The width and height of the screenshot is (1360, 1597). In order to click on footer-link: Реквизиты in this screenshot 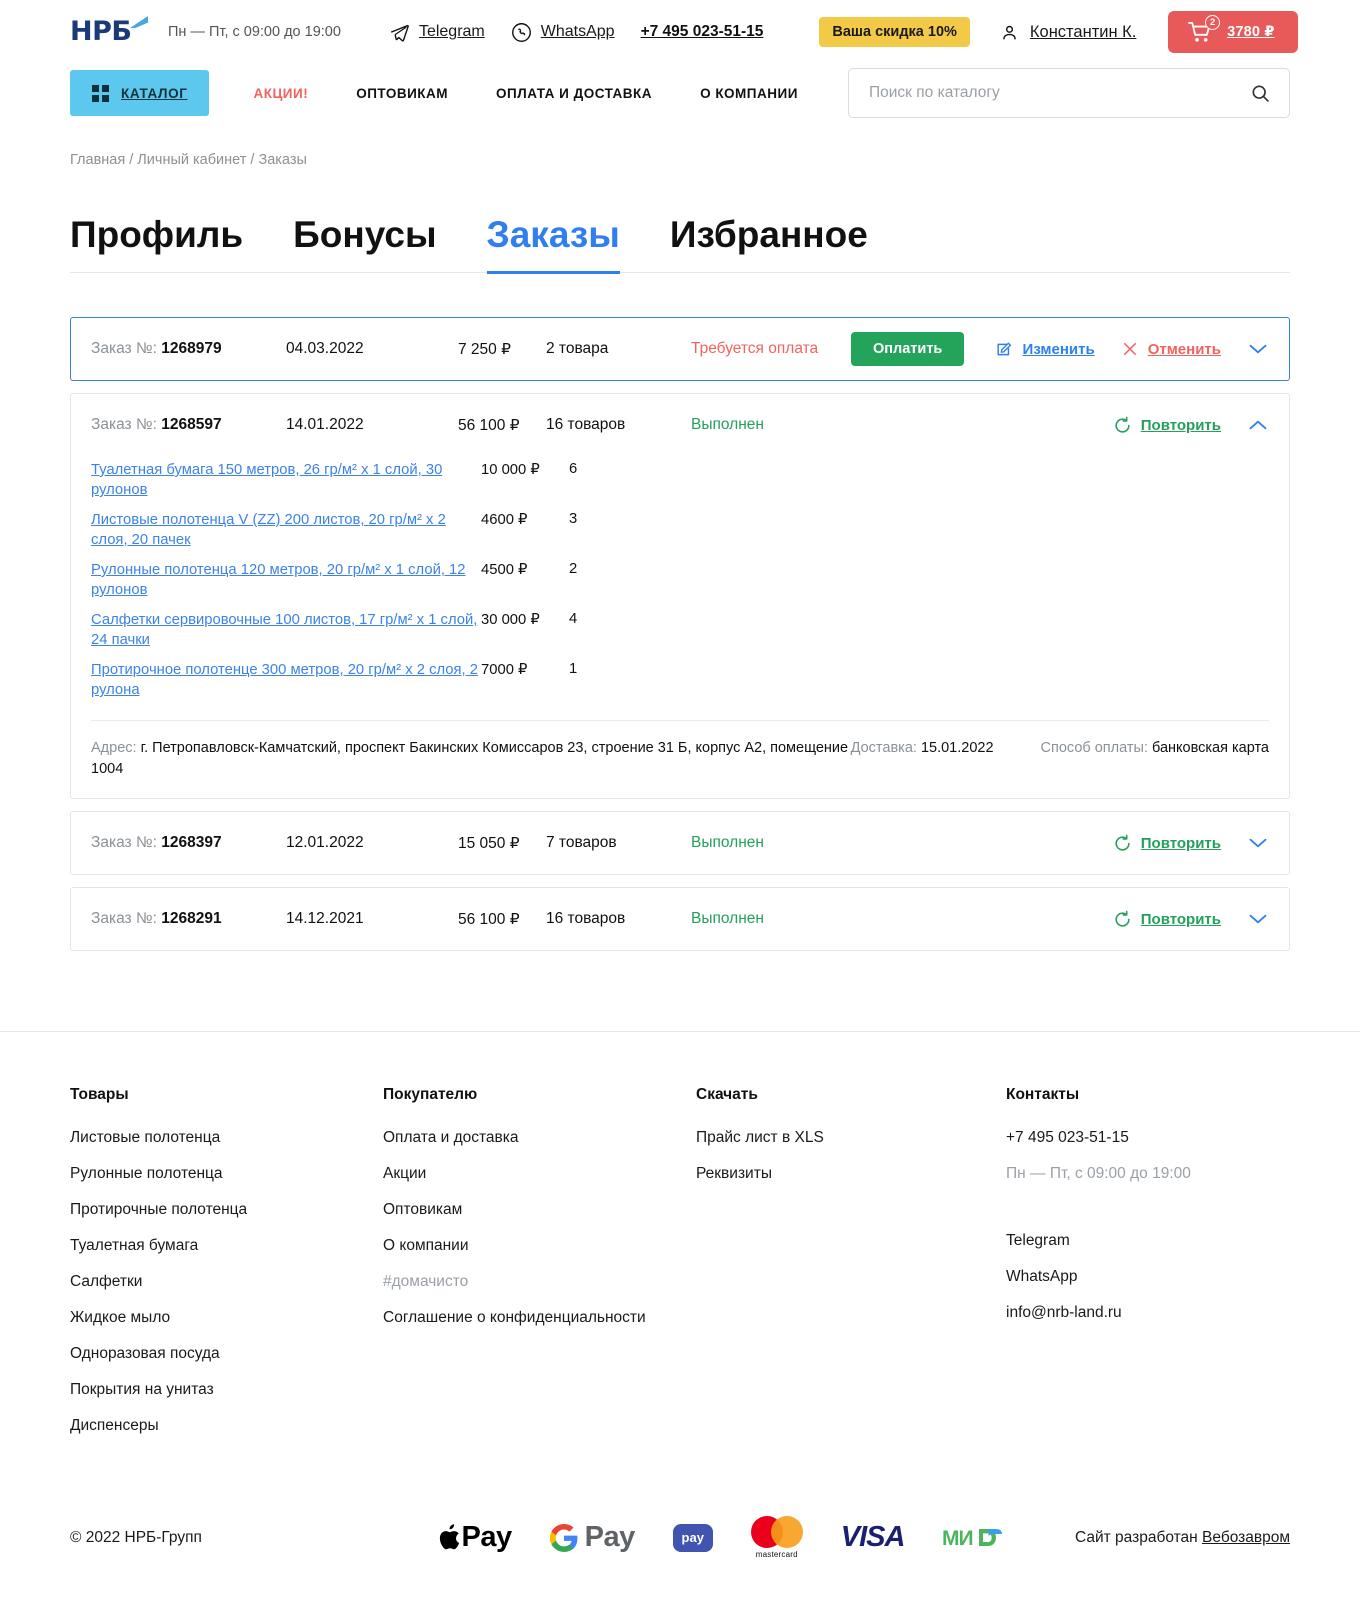, I will do `click(851, 1173)`.